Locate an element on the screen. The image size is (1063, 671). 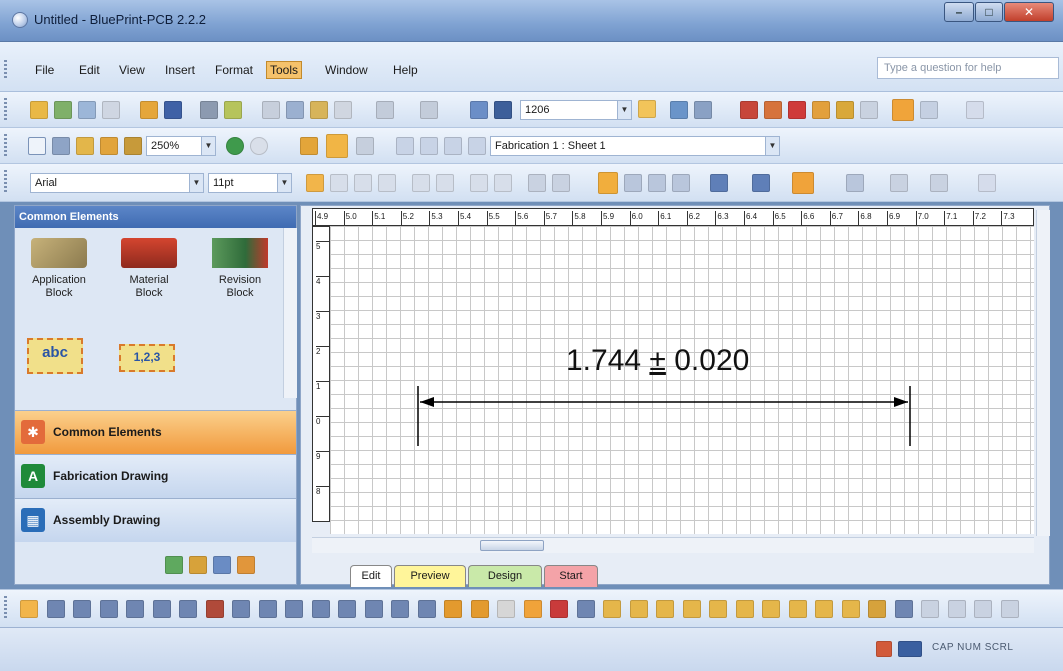
find-icon is located at coordinates (503, 110).